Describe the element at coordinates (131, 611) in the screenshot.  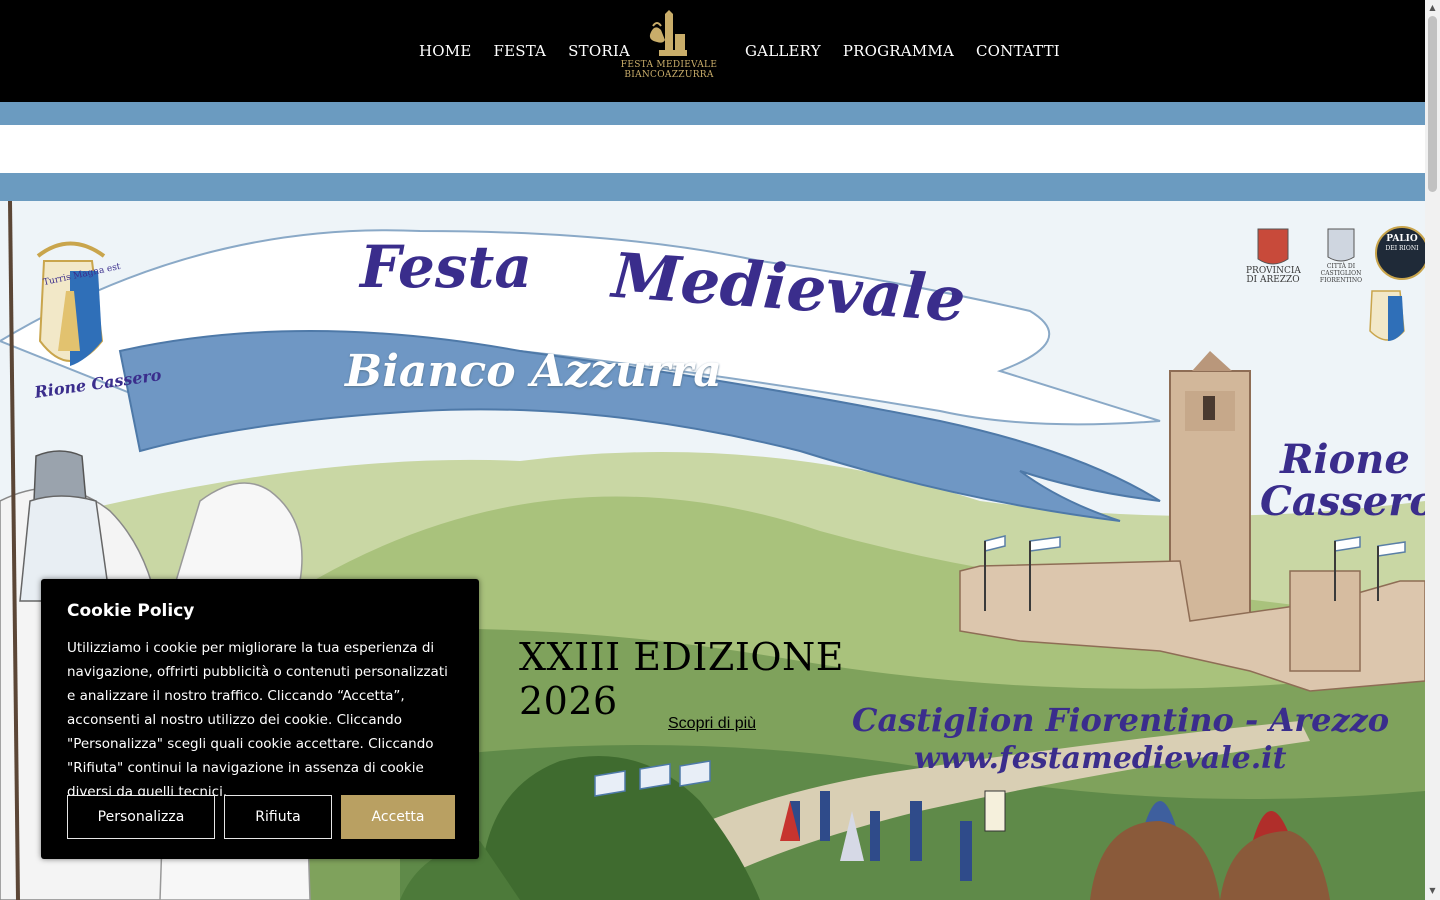
I see `cookie-title: Cookie Policy` at that location.